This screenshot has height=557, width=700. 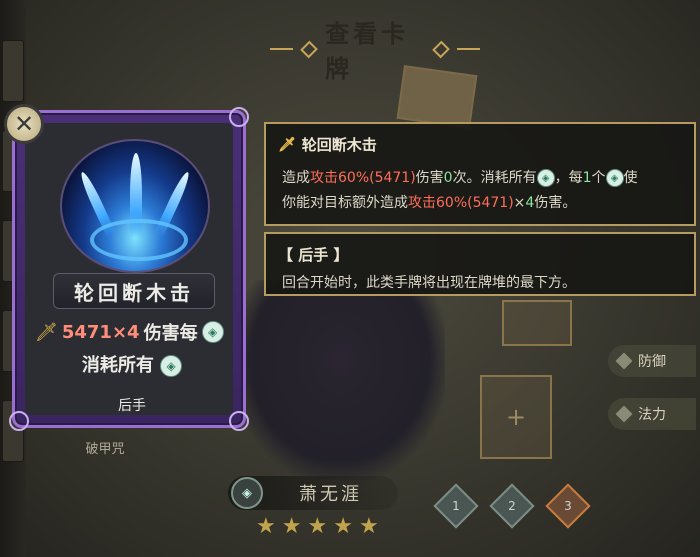 What do you see at coordinates (296, 178) in the screenshot?
I see `desc-text: 造成` at bounding box center [296, 178].